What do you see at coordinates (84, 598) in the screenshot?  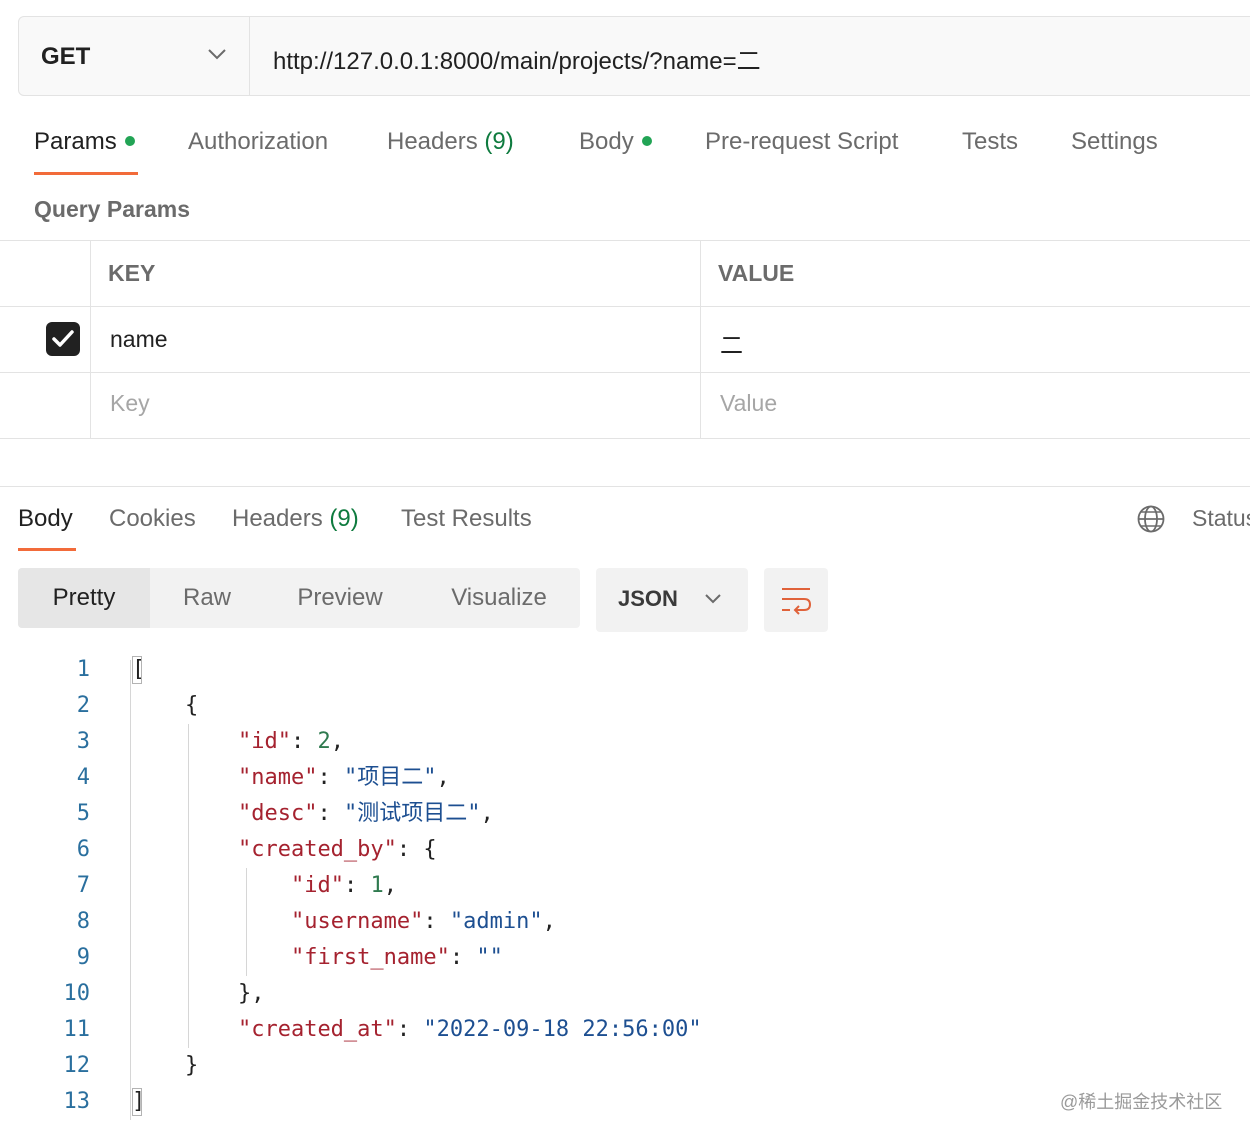 I see `view-pretty-button: Pretty` at bounding box center [84, 598].